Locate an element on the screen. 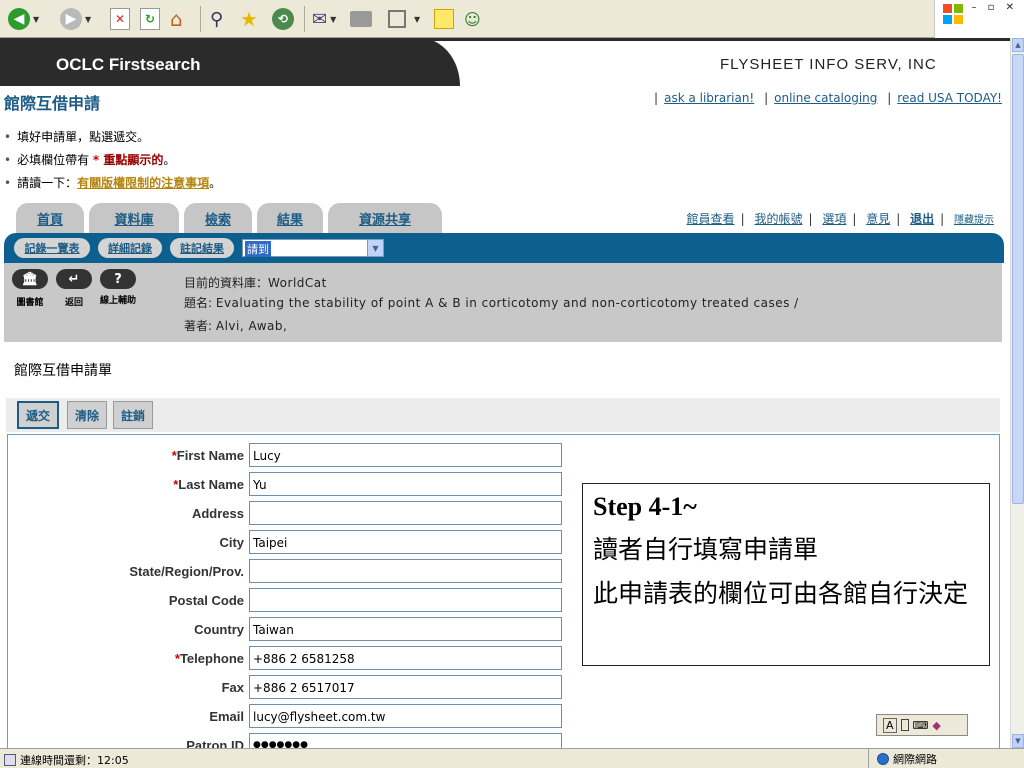 The width and height of the screenshot is (1024, 768). print-icon is located at coordinates (361, 19).